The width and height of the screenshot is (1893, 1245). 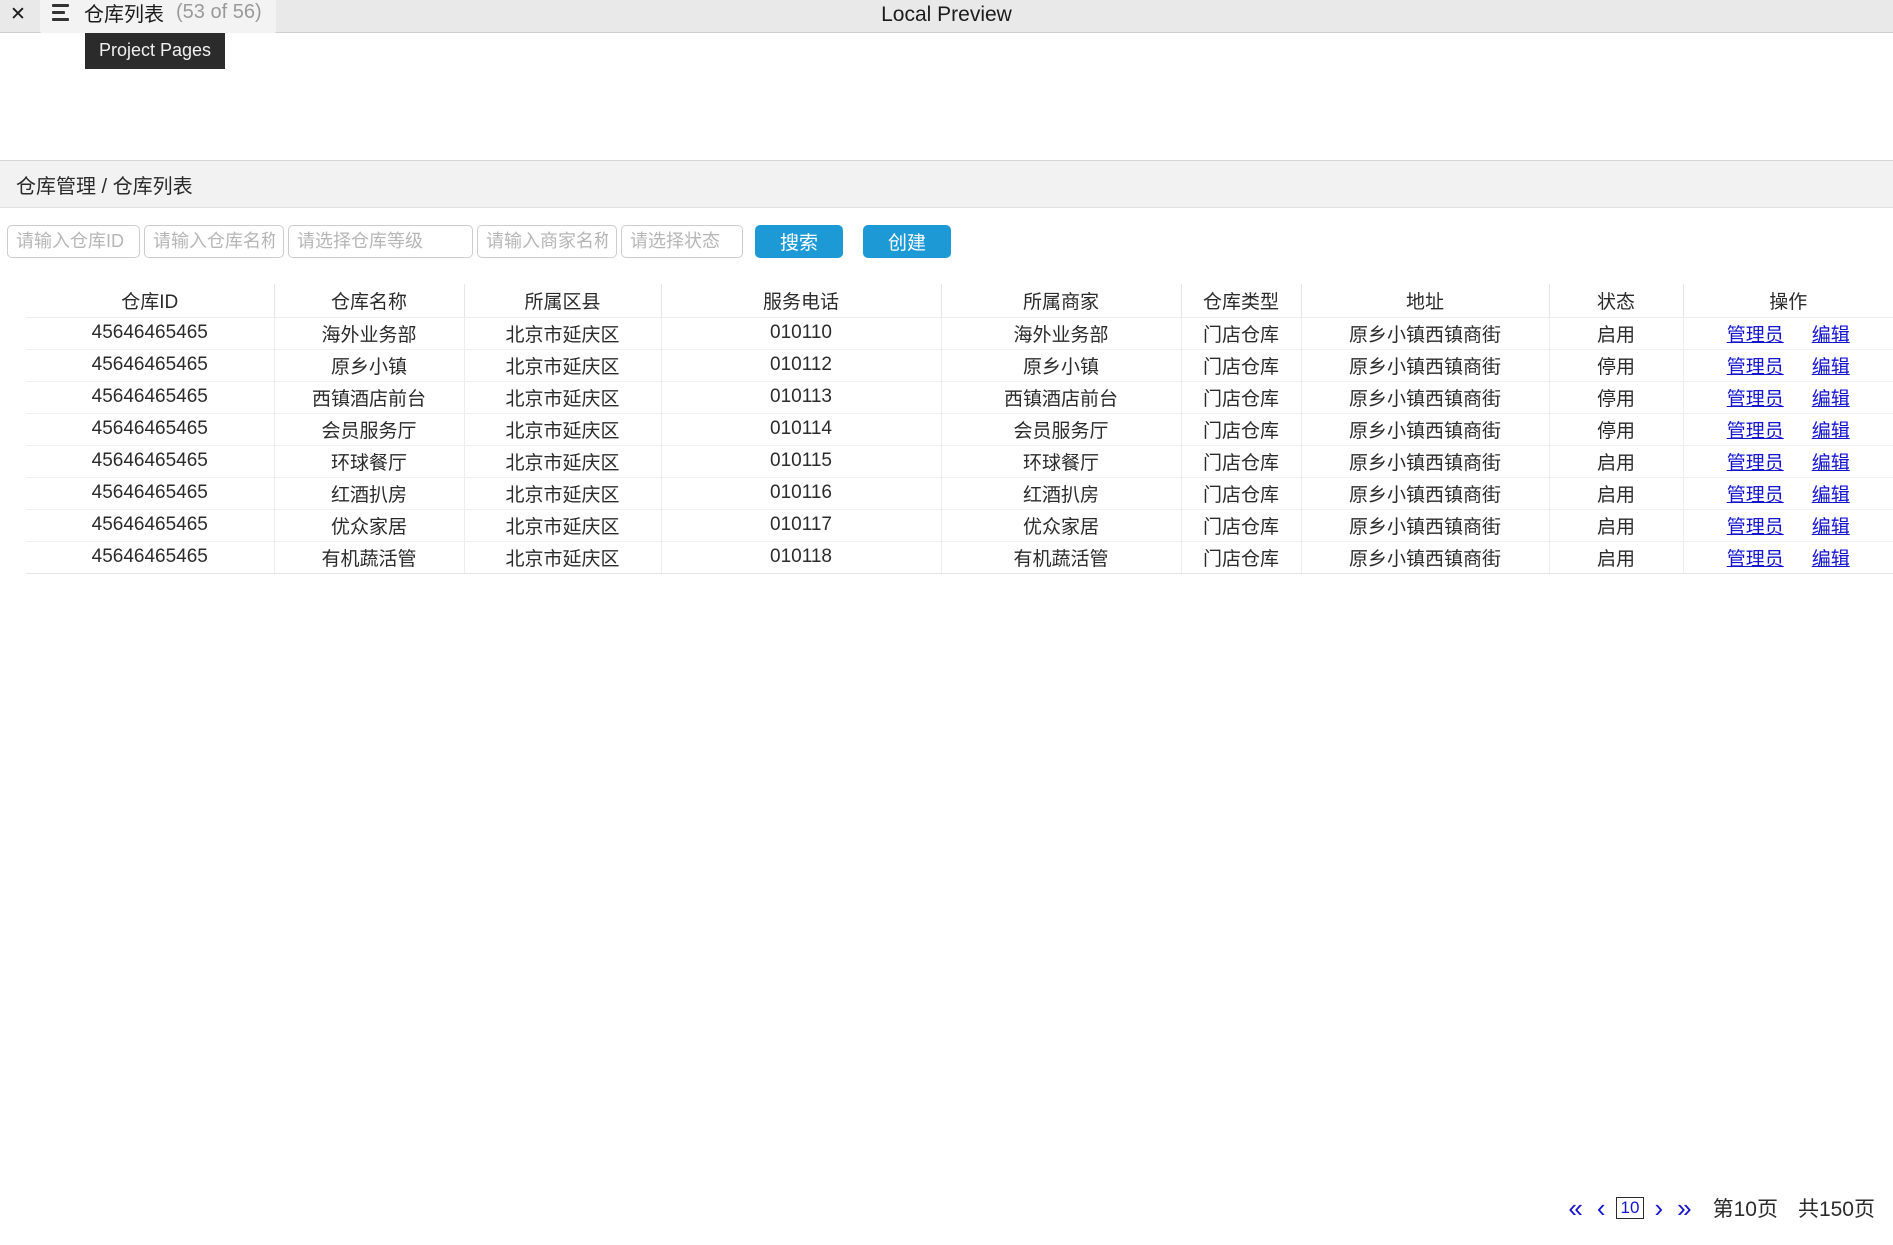 What do you see at coordinates (563, 301) in the screenshot?
I see `column-header-region: 所属区县` at bounding box center [563, 301].